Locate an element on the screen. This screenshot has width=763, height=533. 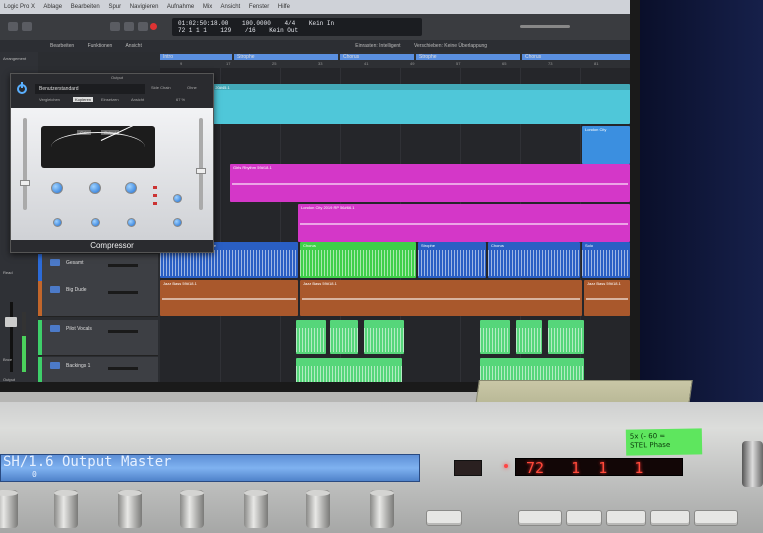
audio-region: Strophe is located at coordinates (452, 260).